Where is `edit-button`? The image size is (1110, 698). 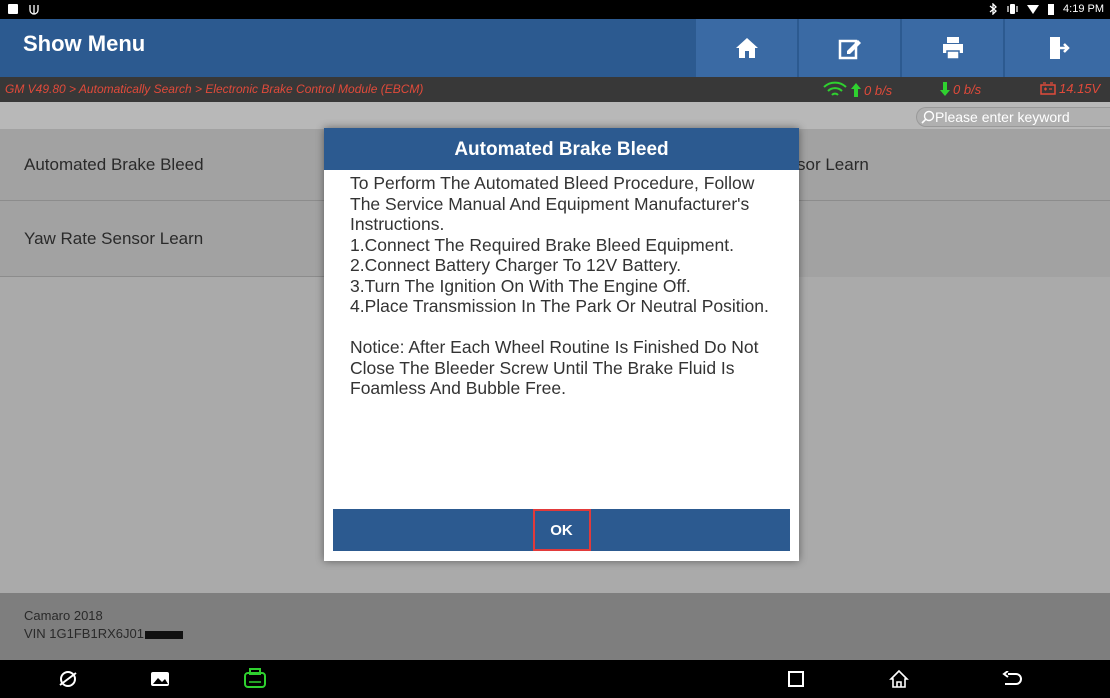
edit-button is located at coordinates (849, 48).